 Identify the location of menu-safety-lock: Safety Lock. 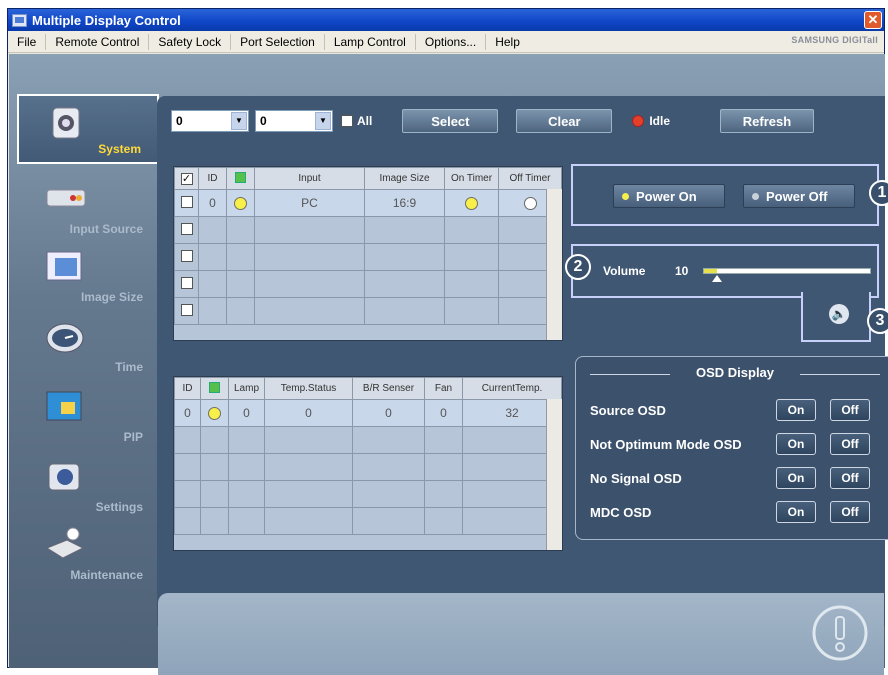
(190, 41).